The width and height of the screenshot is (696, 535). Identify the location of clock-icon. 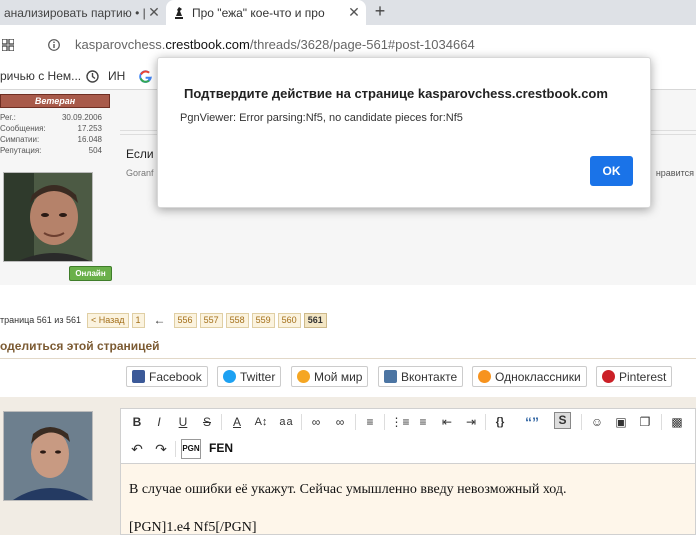
(92, 76).